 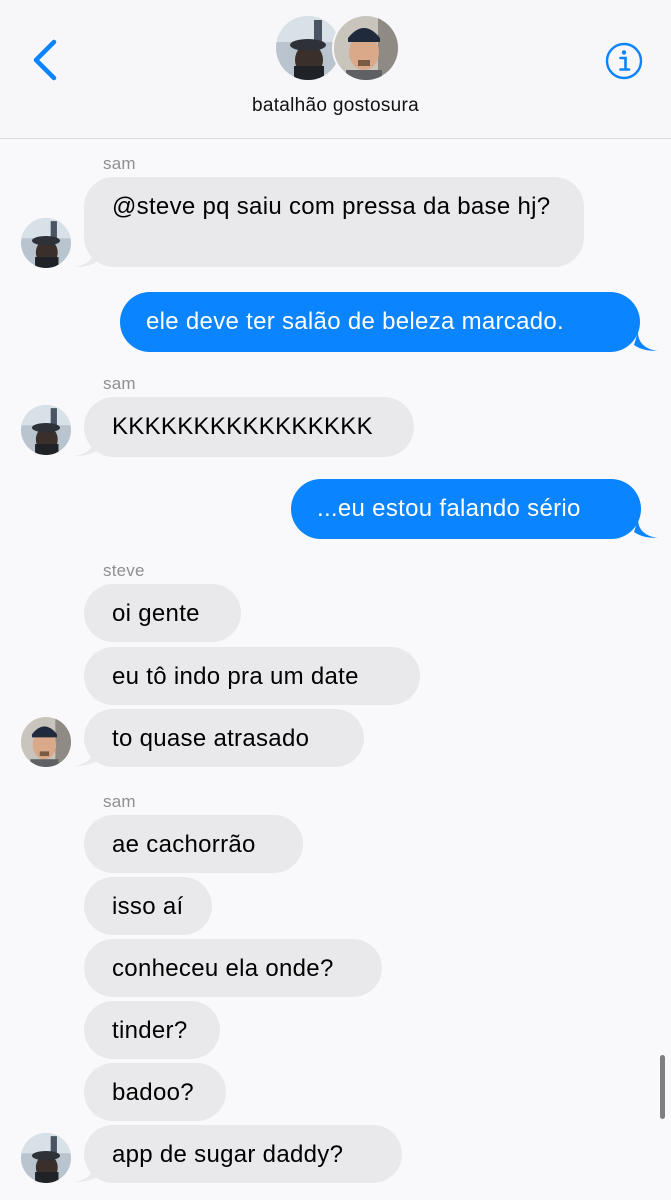 What do you see at coordinates (124, 570) in the screenshot?
I see `sender-name: steve` at bounding box center [124, 570].